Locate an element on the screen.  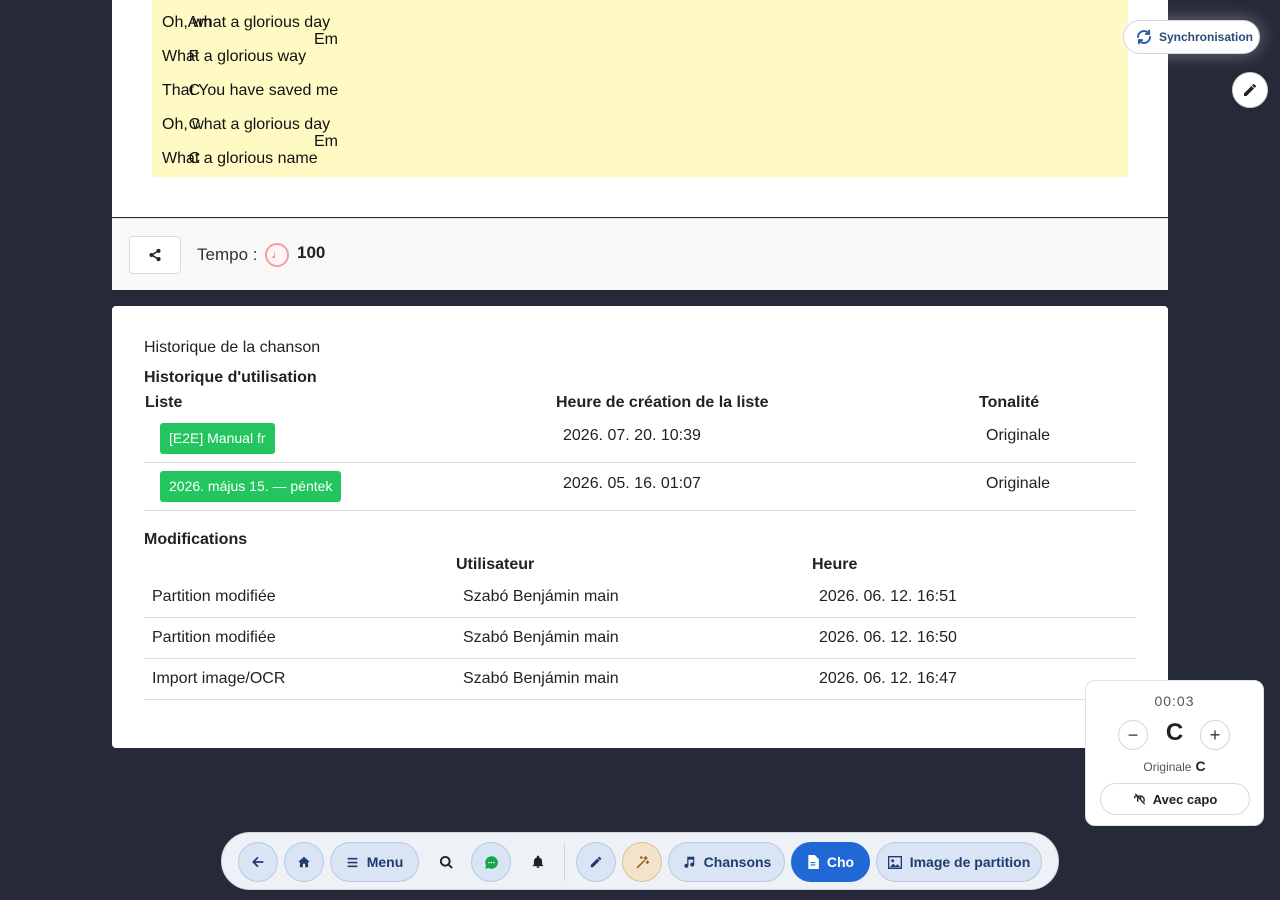
created-time: 2026. 05. 16. 01:07 is located at coordinates (632, 483).